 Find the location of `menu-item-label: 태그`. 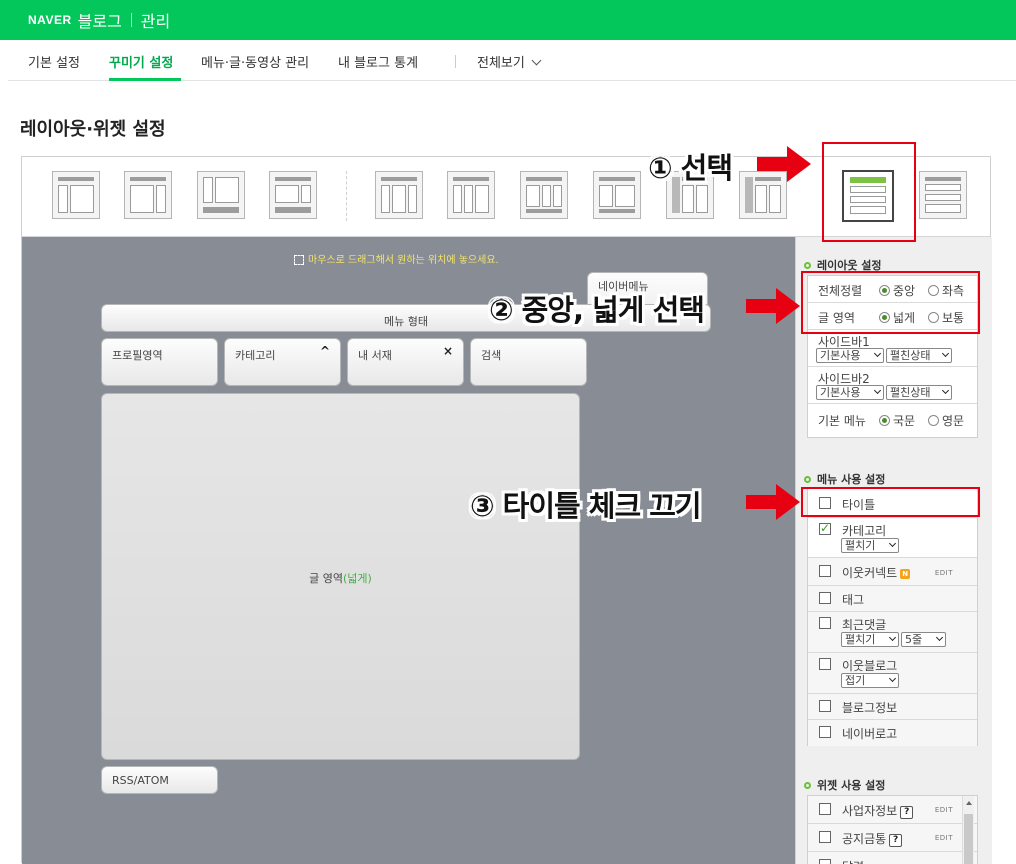

menu-item-label: 태그 is located at coordinates (853, 600).